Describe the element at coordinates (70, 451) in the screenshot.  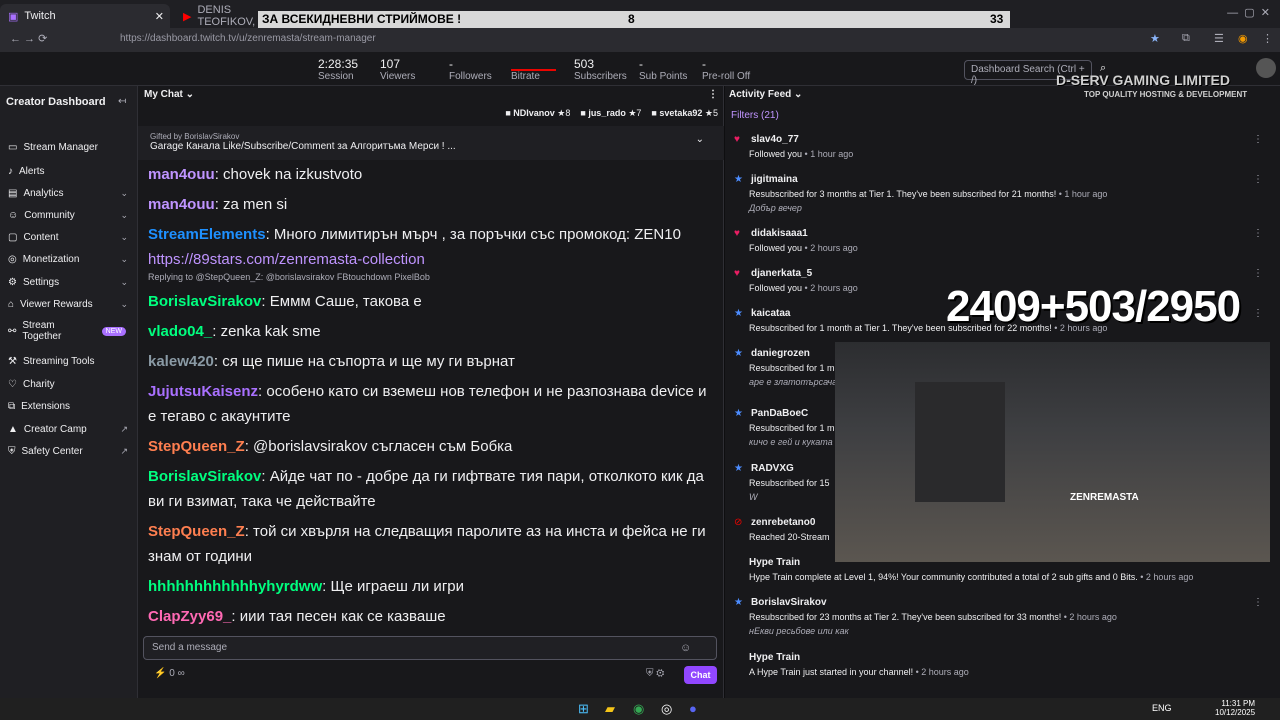
I see `sidebar-item-safety-center: ⛨ Safety Center ↗` at that location.